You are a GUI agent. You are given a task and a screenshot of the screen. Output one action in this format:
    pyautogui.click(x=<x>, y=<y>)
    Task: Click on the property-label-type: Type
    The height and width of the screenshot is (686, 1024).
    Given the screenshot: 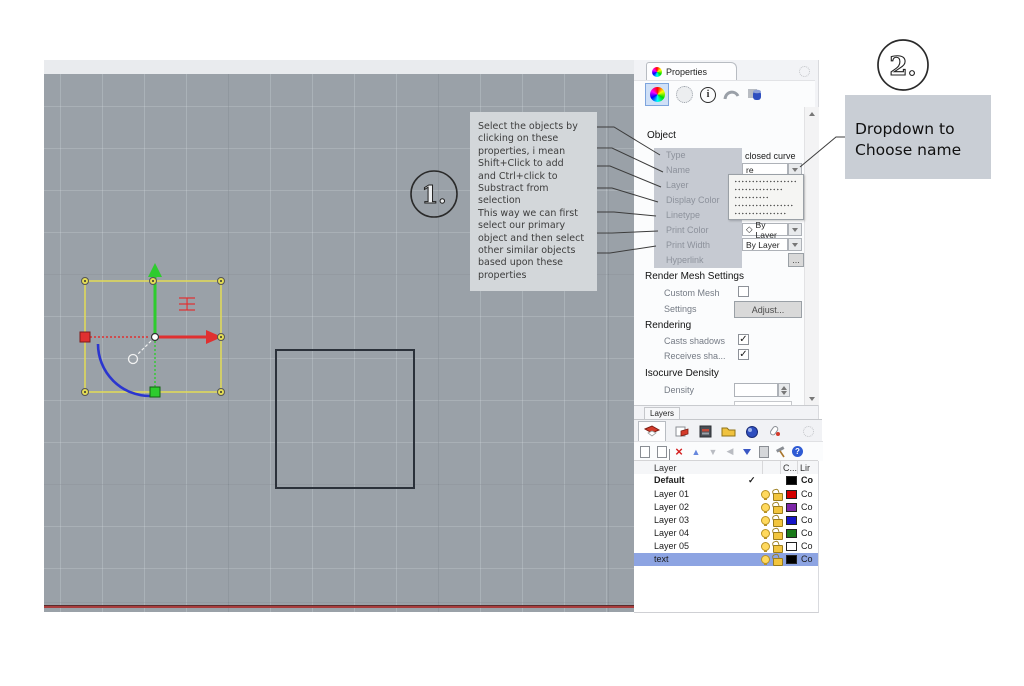 What is the action you would take?
    pyautogui.click(x=698, y=155)
    